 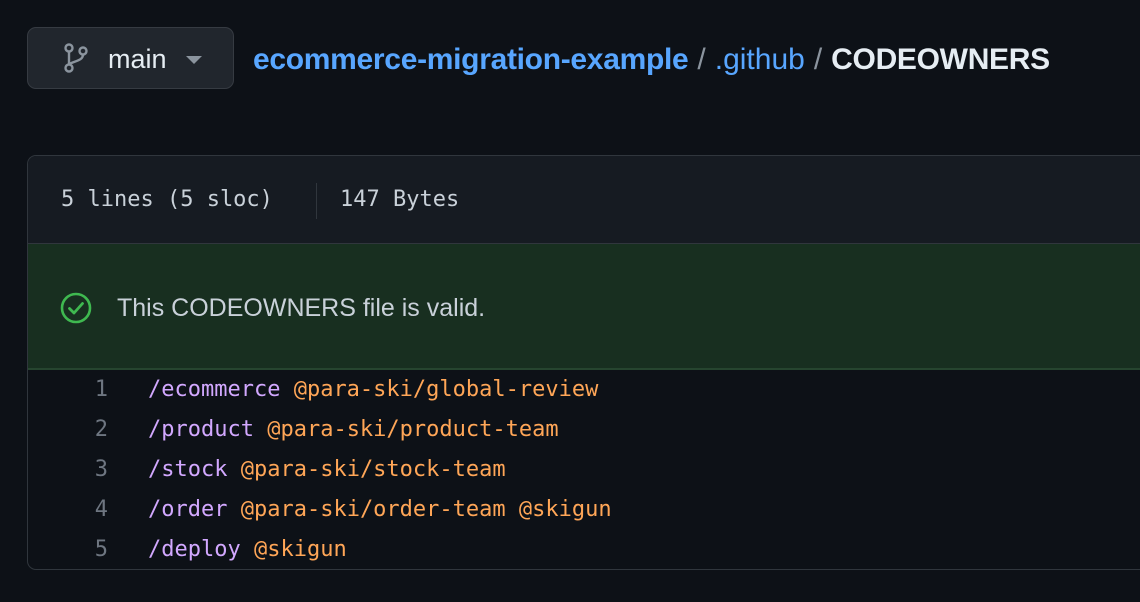 I want to click on breadcrumb-folder-link: .github, so click(x=760, y=60).